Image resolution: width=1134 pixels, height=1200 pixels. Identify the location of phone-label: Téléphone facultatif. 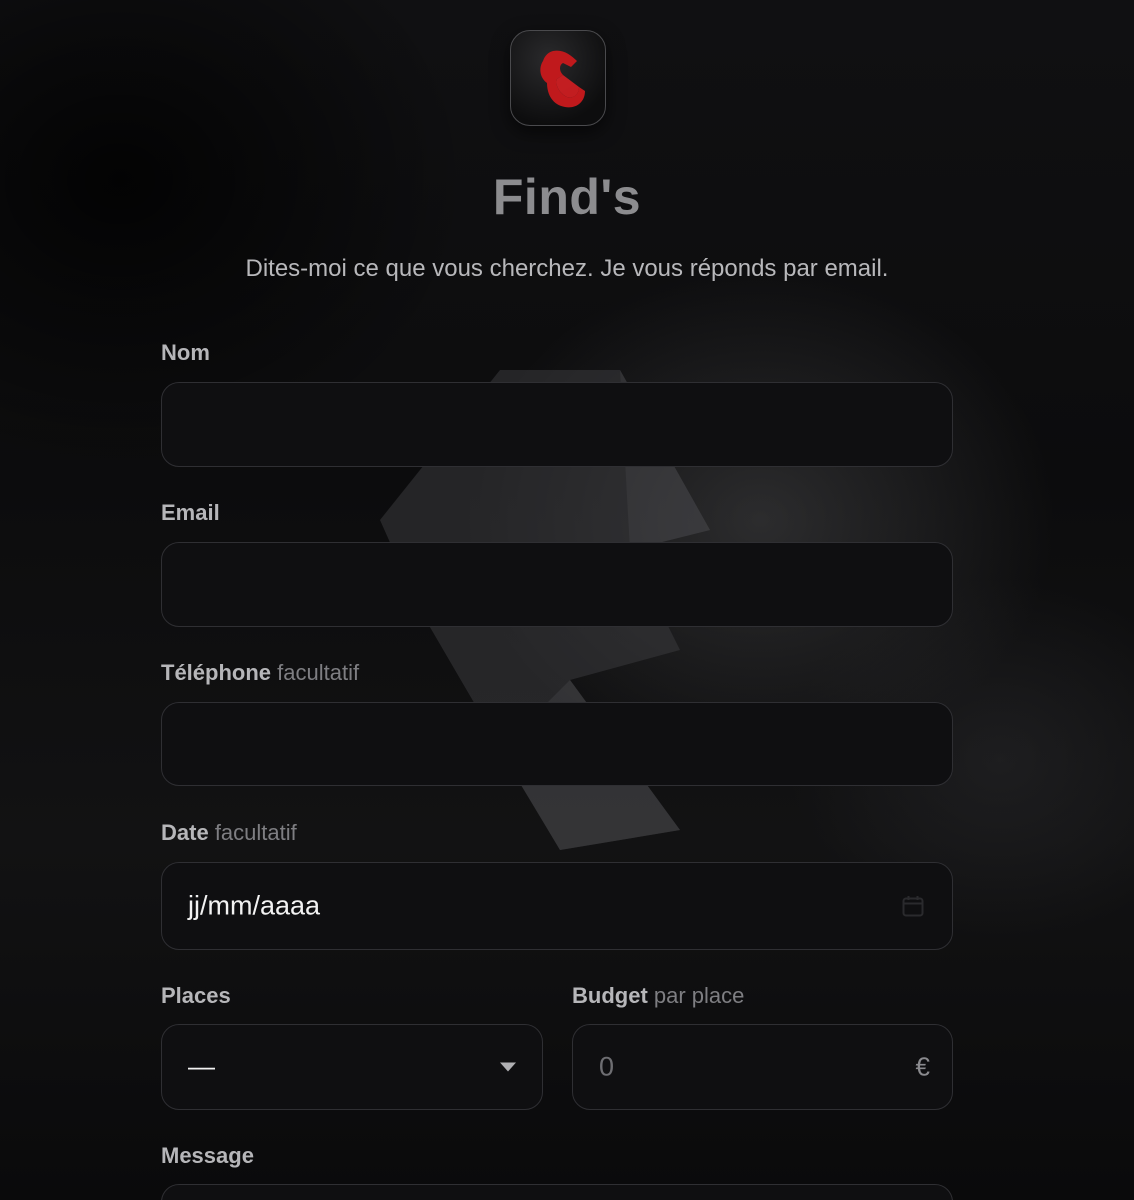
(260, 673).